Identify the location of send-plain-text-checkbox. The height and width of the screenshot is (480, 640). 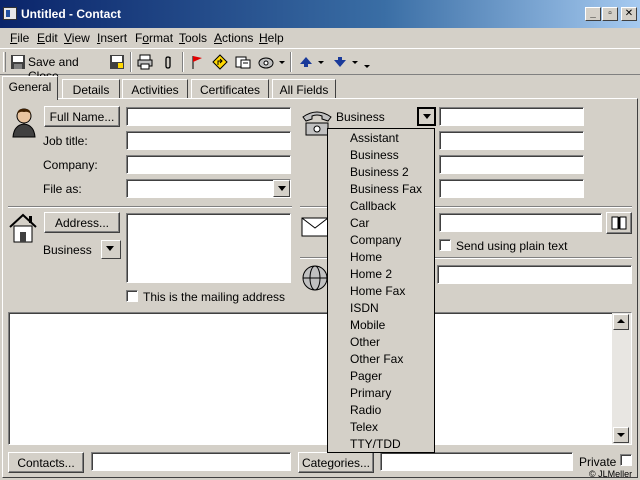
(445, 245).